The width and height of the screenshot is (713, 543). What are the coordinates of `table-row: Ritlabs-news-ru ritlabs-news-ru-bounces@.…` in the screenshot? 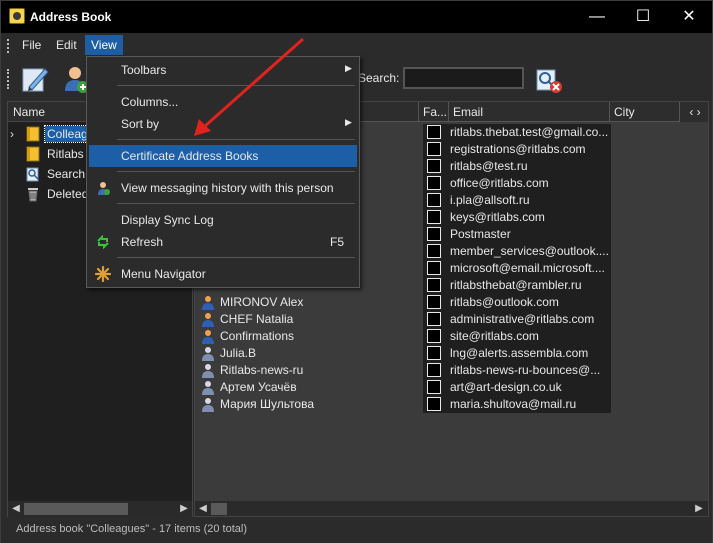 It's located at (451, 370).